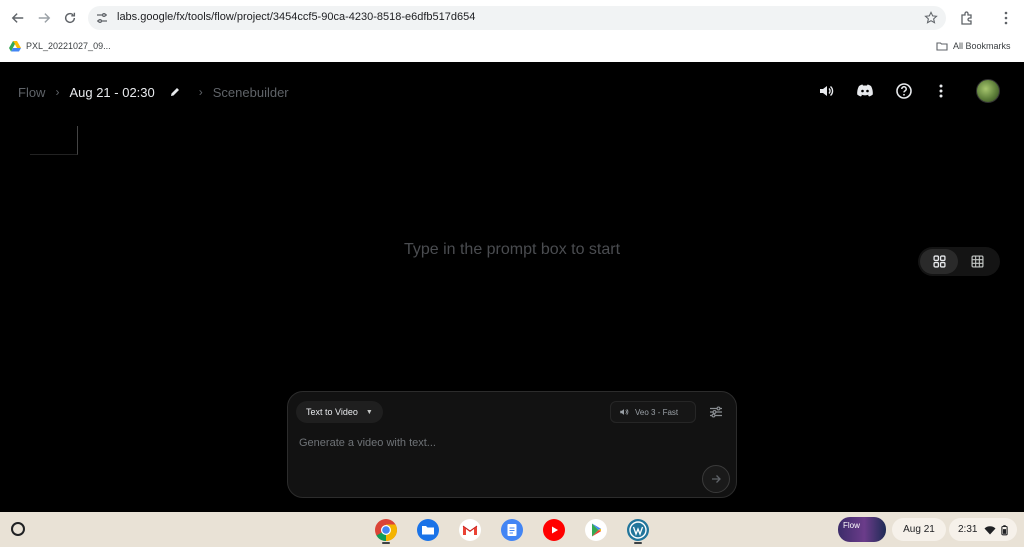 Image resolution: width=1024 pixels, height=547 pixels. I want to click on grid-large-view-button, so click(939, 261).